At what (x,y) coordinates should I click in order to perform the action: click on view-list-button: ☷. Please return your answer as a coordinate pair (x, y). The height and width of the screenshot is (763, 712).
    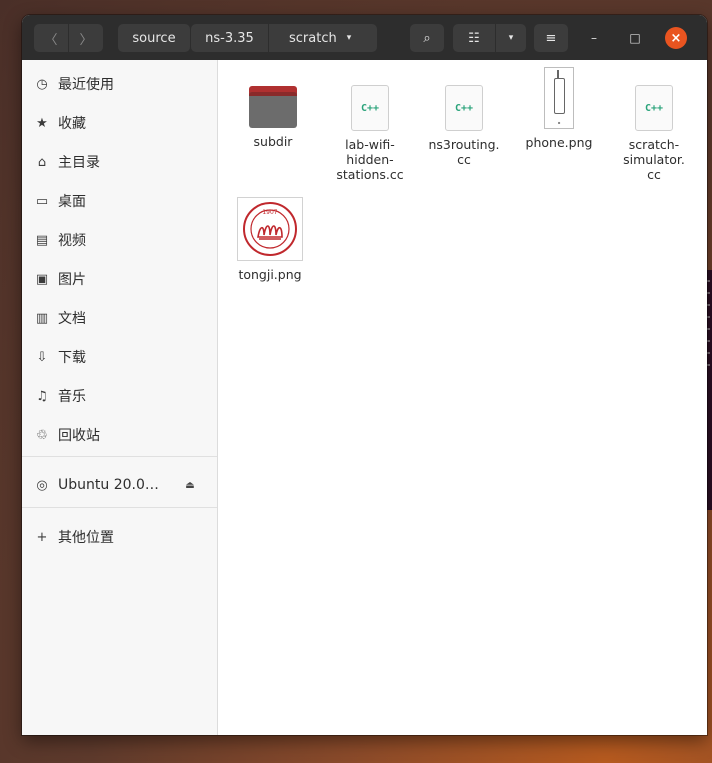
    Looking at the image, I should click on (474, 38).